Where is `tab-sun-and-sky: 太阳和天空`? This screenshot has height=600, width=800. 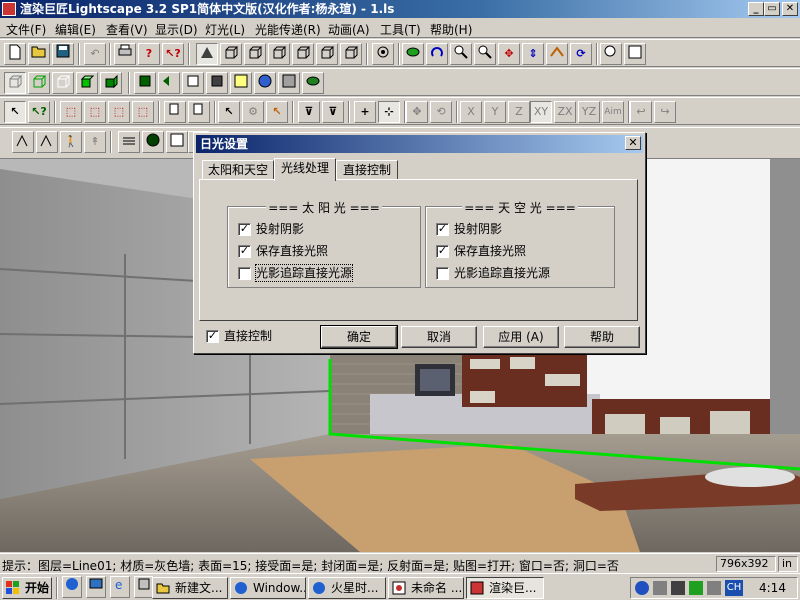 tab-sun-and-sky: 太阳和天空 is located at coordinates (238, 170).